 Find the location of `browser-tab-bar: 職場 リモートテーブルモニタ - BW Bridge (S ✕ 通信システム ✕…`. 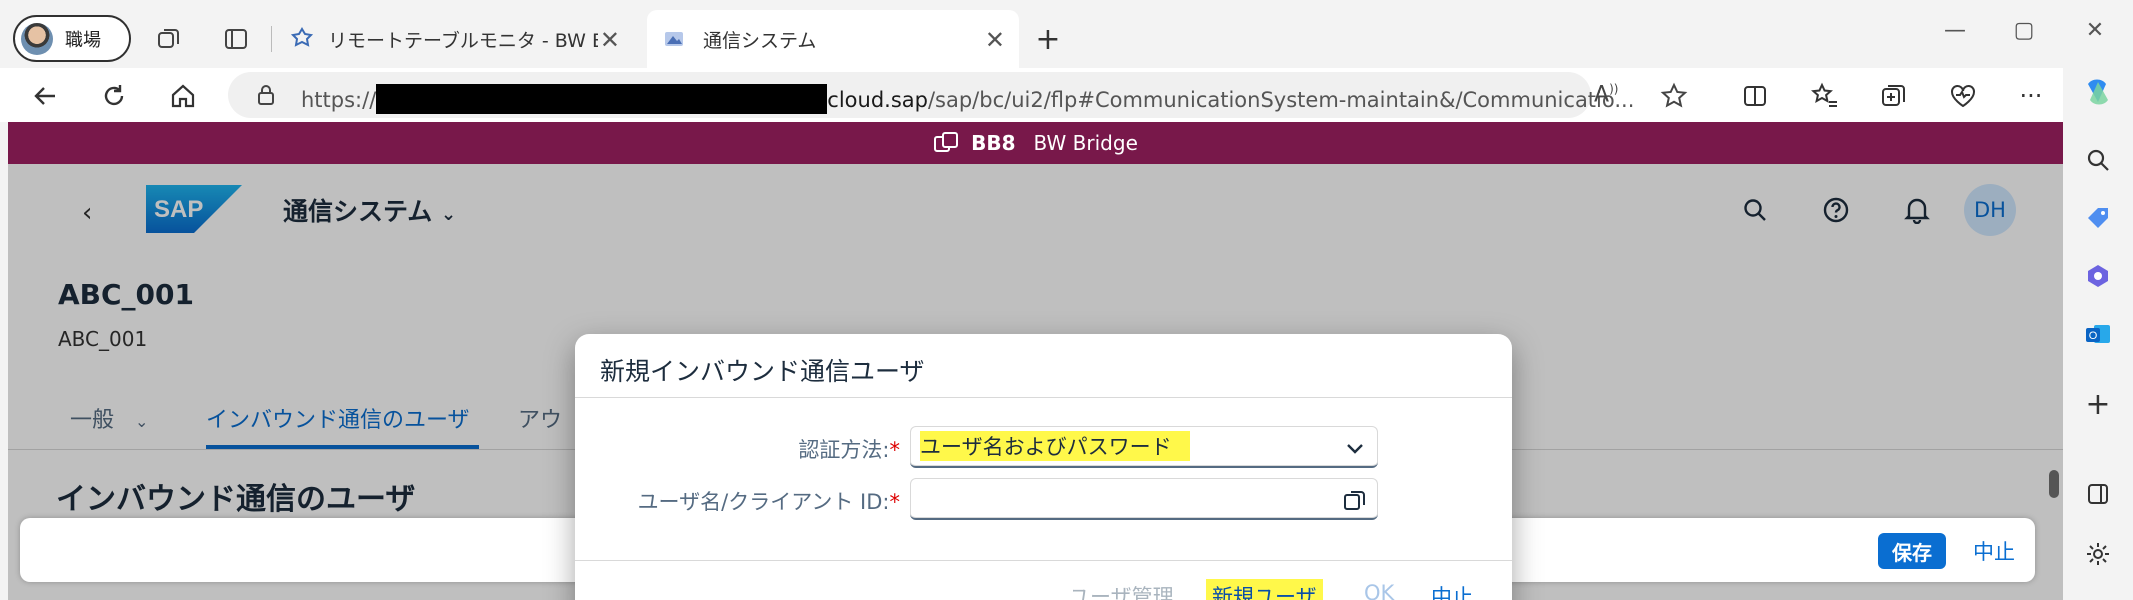

browser-tab-bar: 職場 リモートテーブルモニタ - BW Bridge (S ✕ 通信システム ✕… is located at coordinates (1066, 39).